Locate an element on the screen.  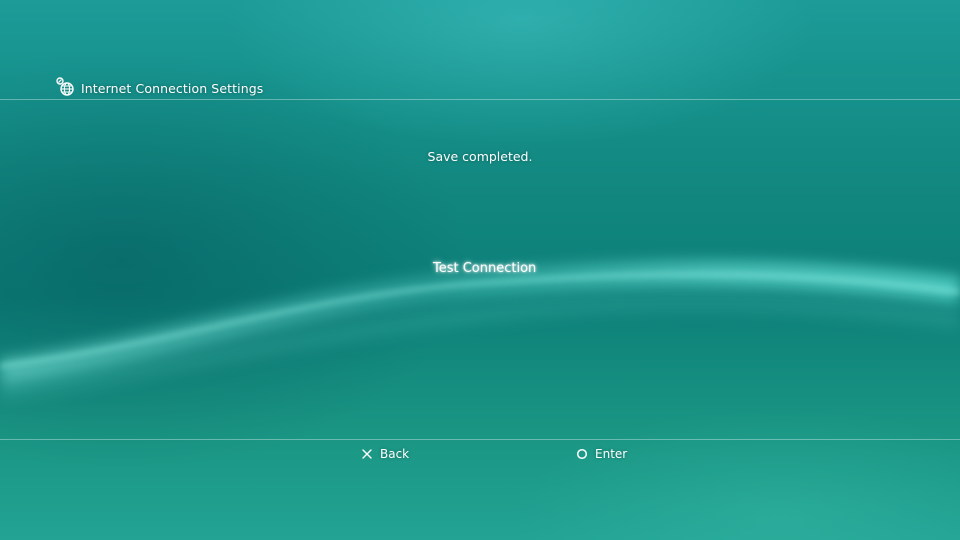
enter-button: Enter is located at coordinates (601, 454).